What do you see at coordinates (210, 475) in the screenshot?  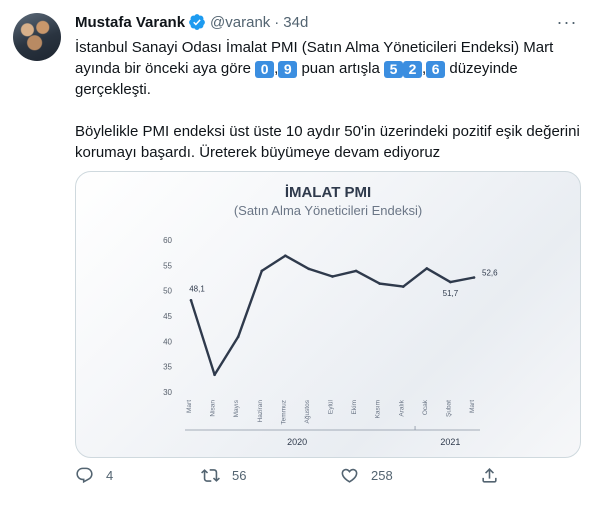 I see `retweet-icon` at bounding box center [210, 475].